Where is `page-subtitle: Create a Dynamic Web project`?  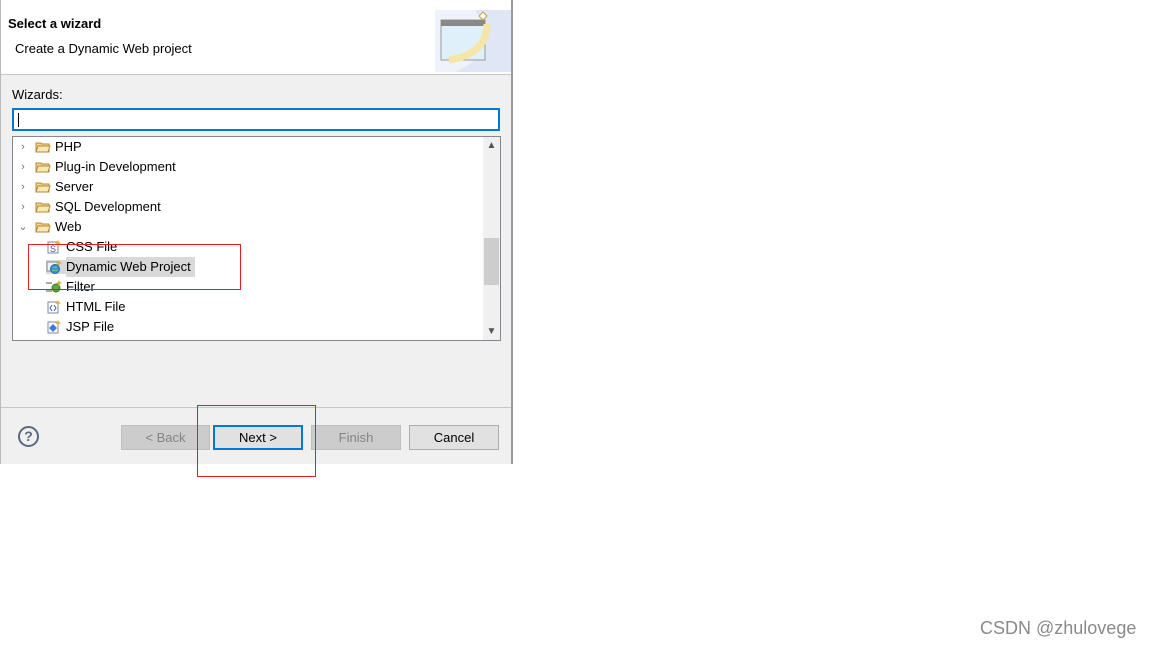 page-subtitle: Create a Dynamic Web project is located at coordinates (103, 48).